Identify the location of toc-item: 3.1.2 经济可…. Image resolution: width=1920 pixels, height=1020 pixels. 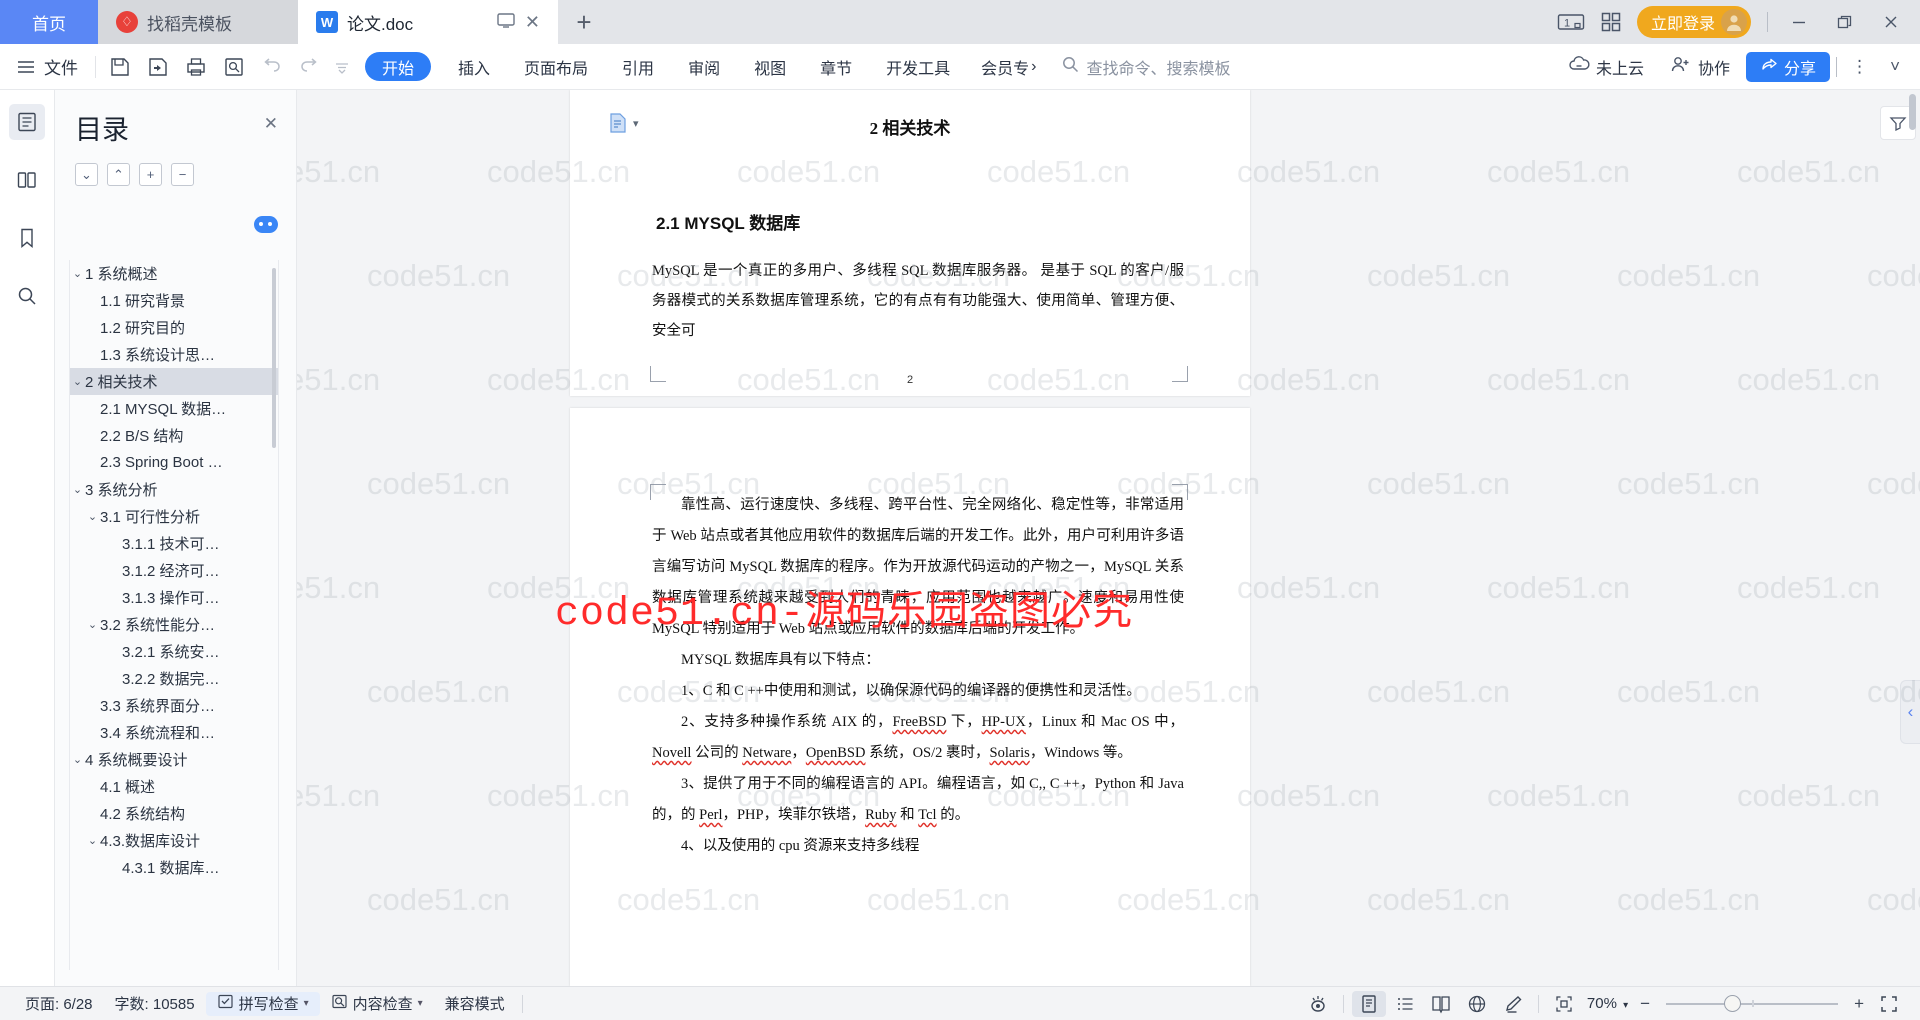
(174, 570).